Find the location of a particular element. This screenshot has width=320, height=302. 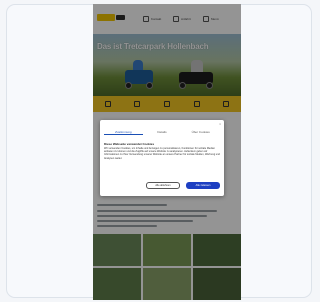

consent-title: Diese Webseite verwendet Cookies is located at coordinates (129, 144).